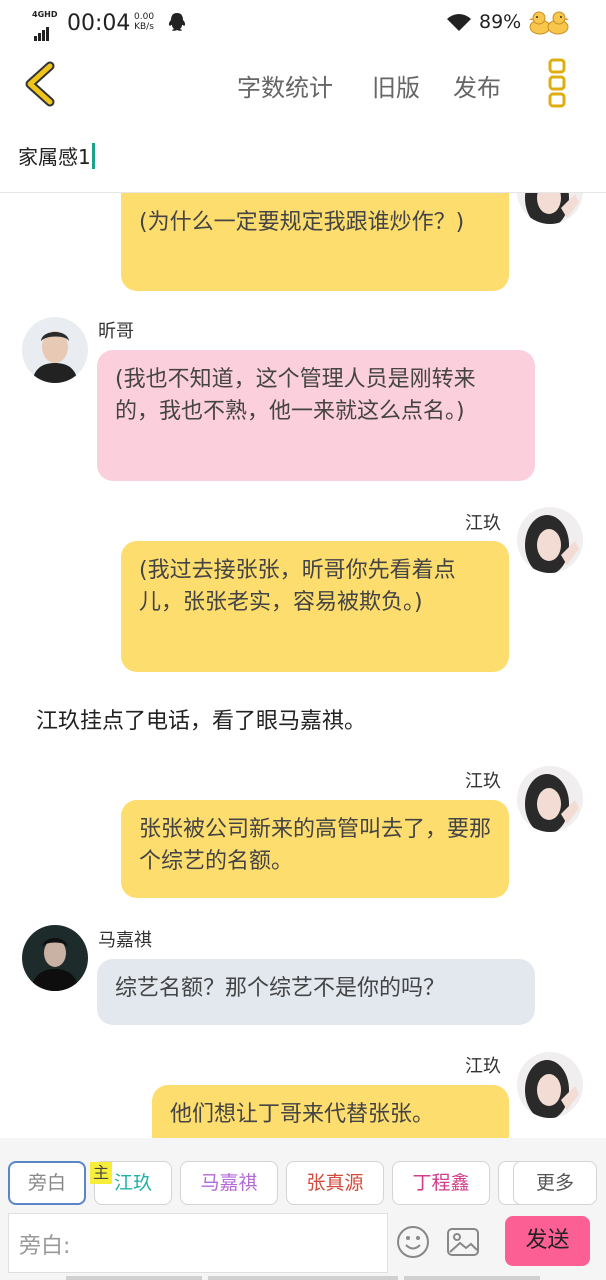 The image size is (606, 1280). Describe the element at coordinates (555, 1183) in the screenshot. I see `more-roles-button: 更多` at that location.